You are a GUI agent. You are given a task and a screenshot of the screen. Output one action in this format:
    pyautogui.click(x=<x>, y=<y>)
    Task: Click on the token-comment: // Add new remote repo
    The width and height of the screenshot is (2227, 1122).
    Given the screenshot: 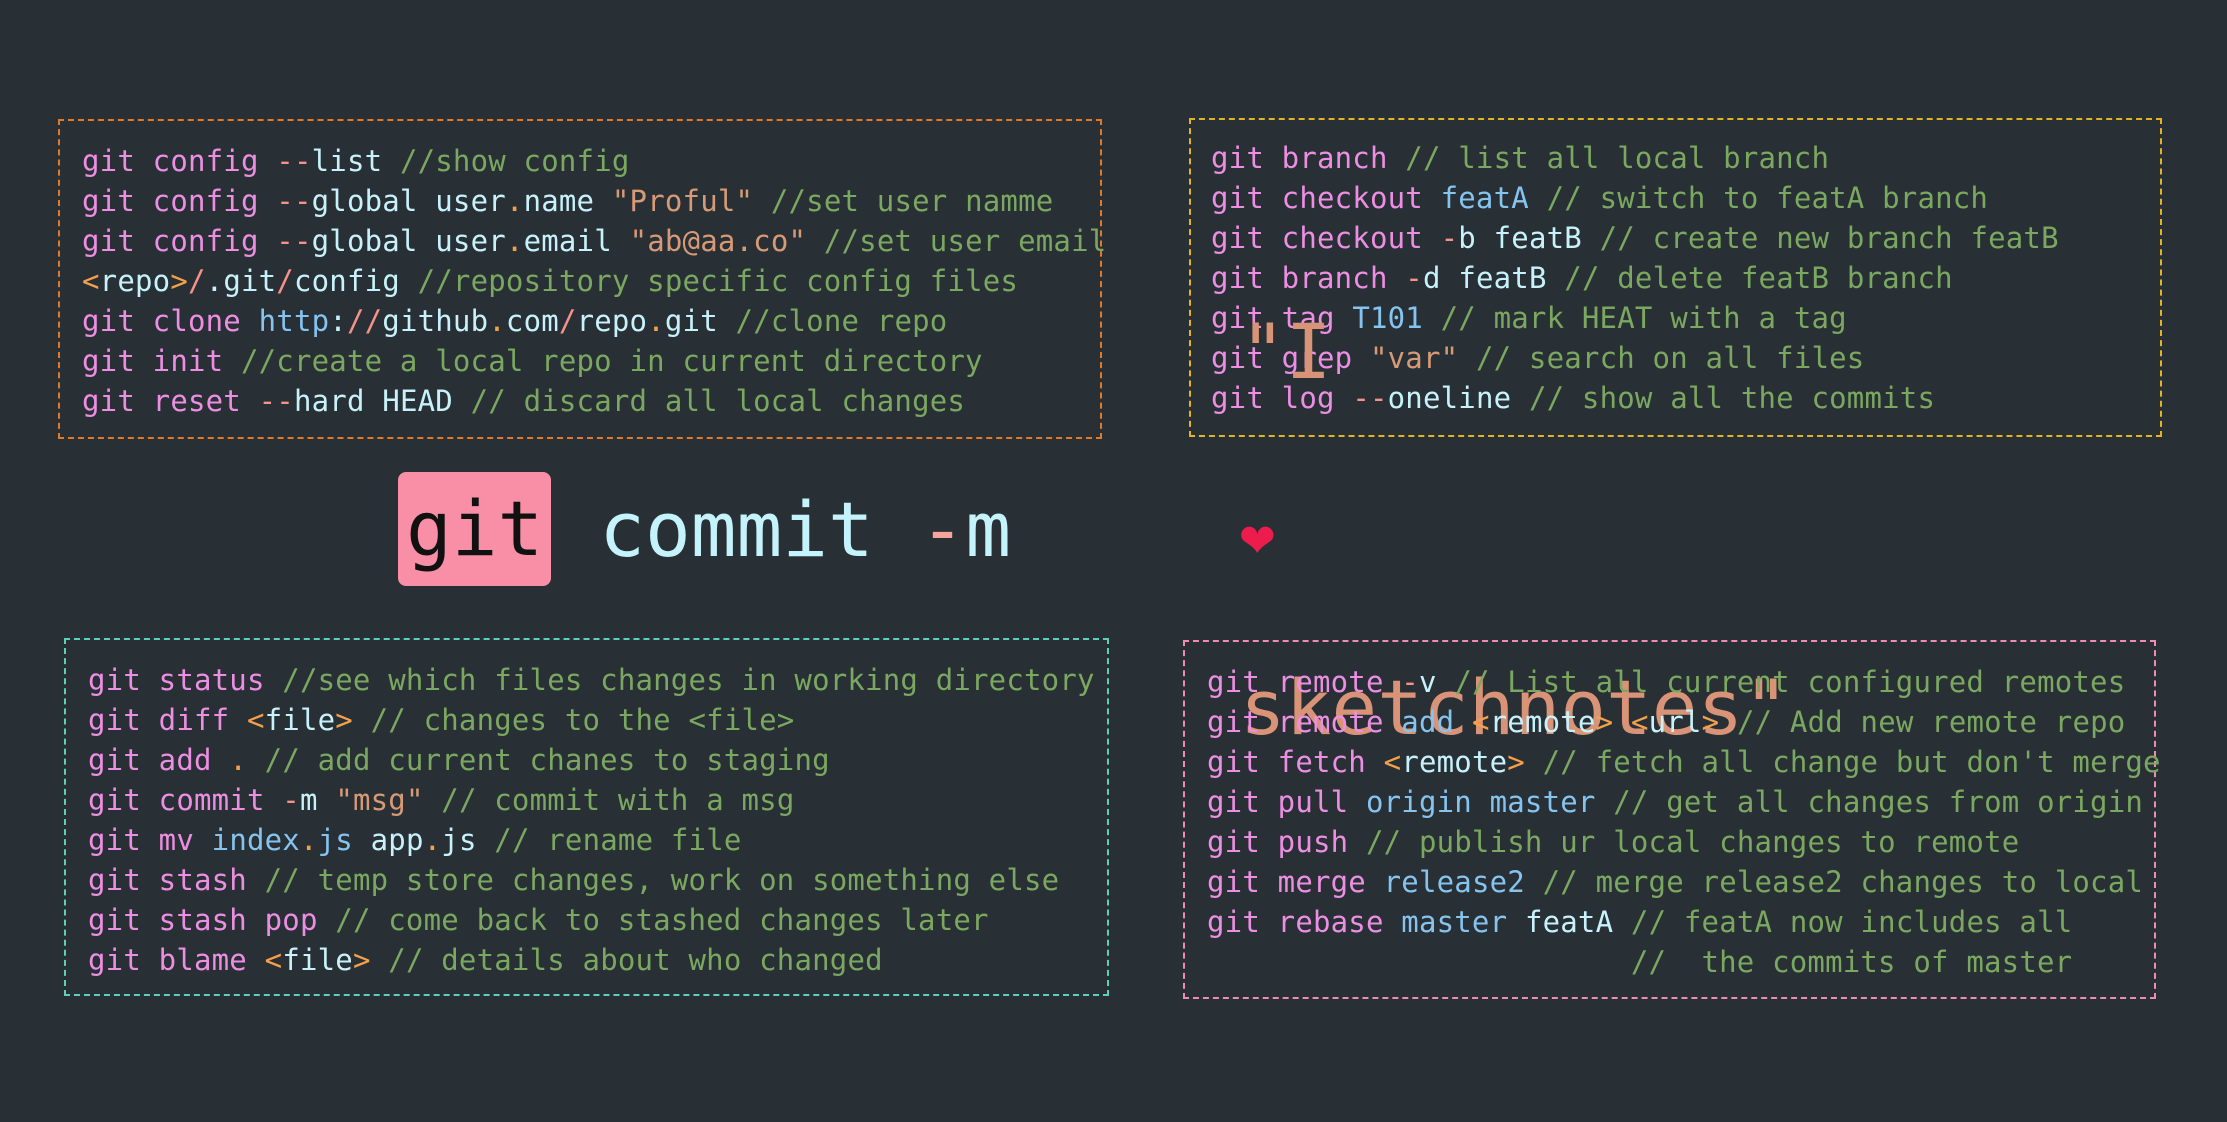 What is the action you would take?
    pyautogui.click(x=1931, y=722)
    